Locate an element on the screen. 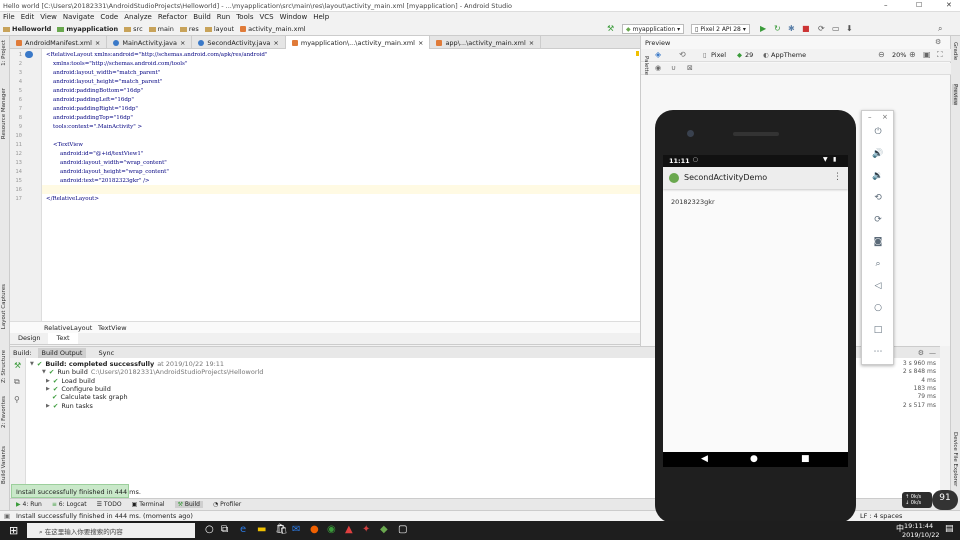  tab-android-manifest: AndroidManifest.xml × is located at coordinates (59, 42).